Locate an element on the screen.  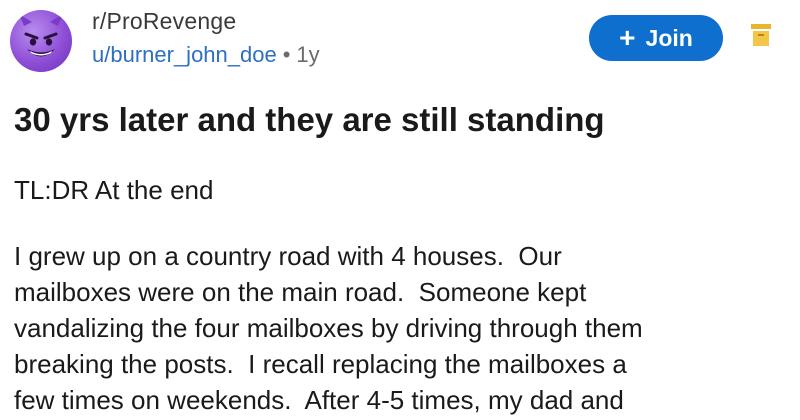
post-title: 30 yrs later and they are still standing is located at coordinates (309, 120).